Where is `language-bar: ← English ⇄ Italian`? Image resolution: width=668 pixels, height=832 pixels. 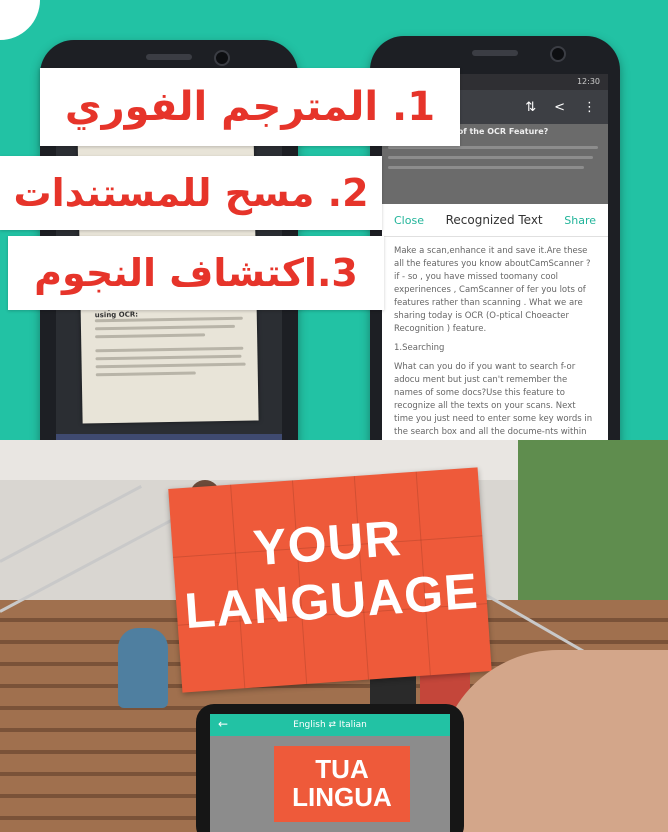
language-bar: ← English ⇄ Italian is located at coordinates (330, 725).